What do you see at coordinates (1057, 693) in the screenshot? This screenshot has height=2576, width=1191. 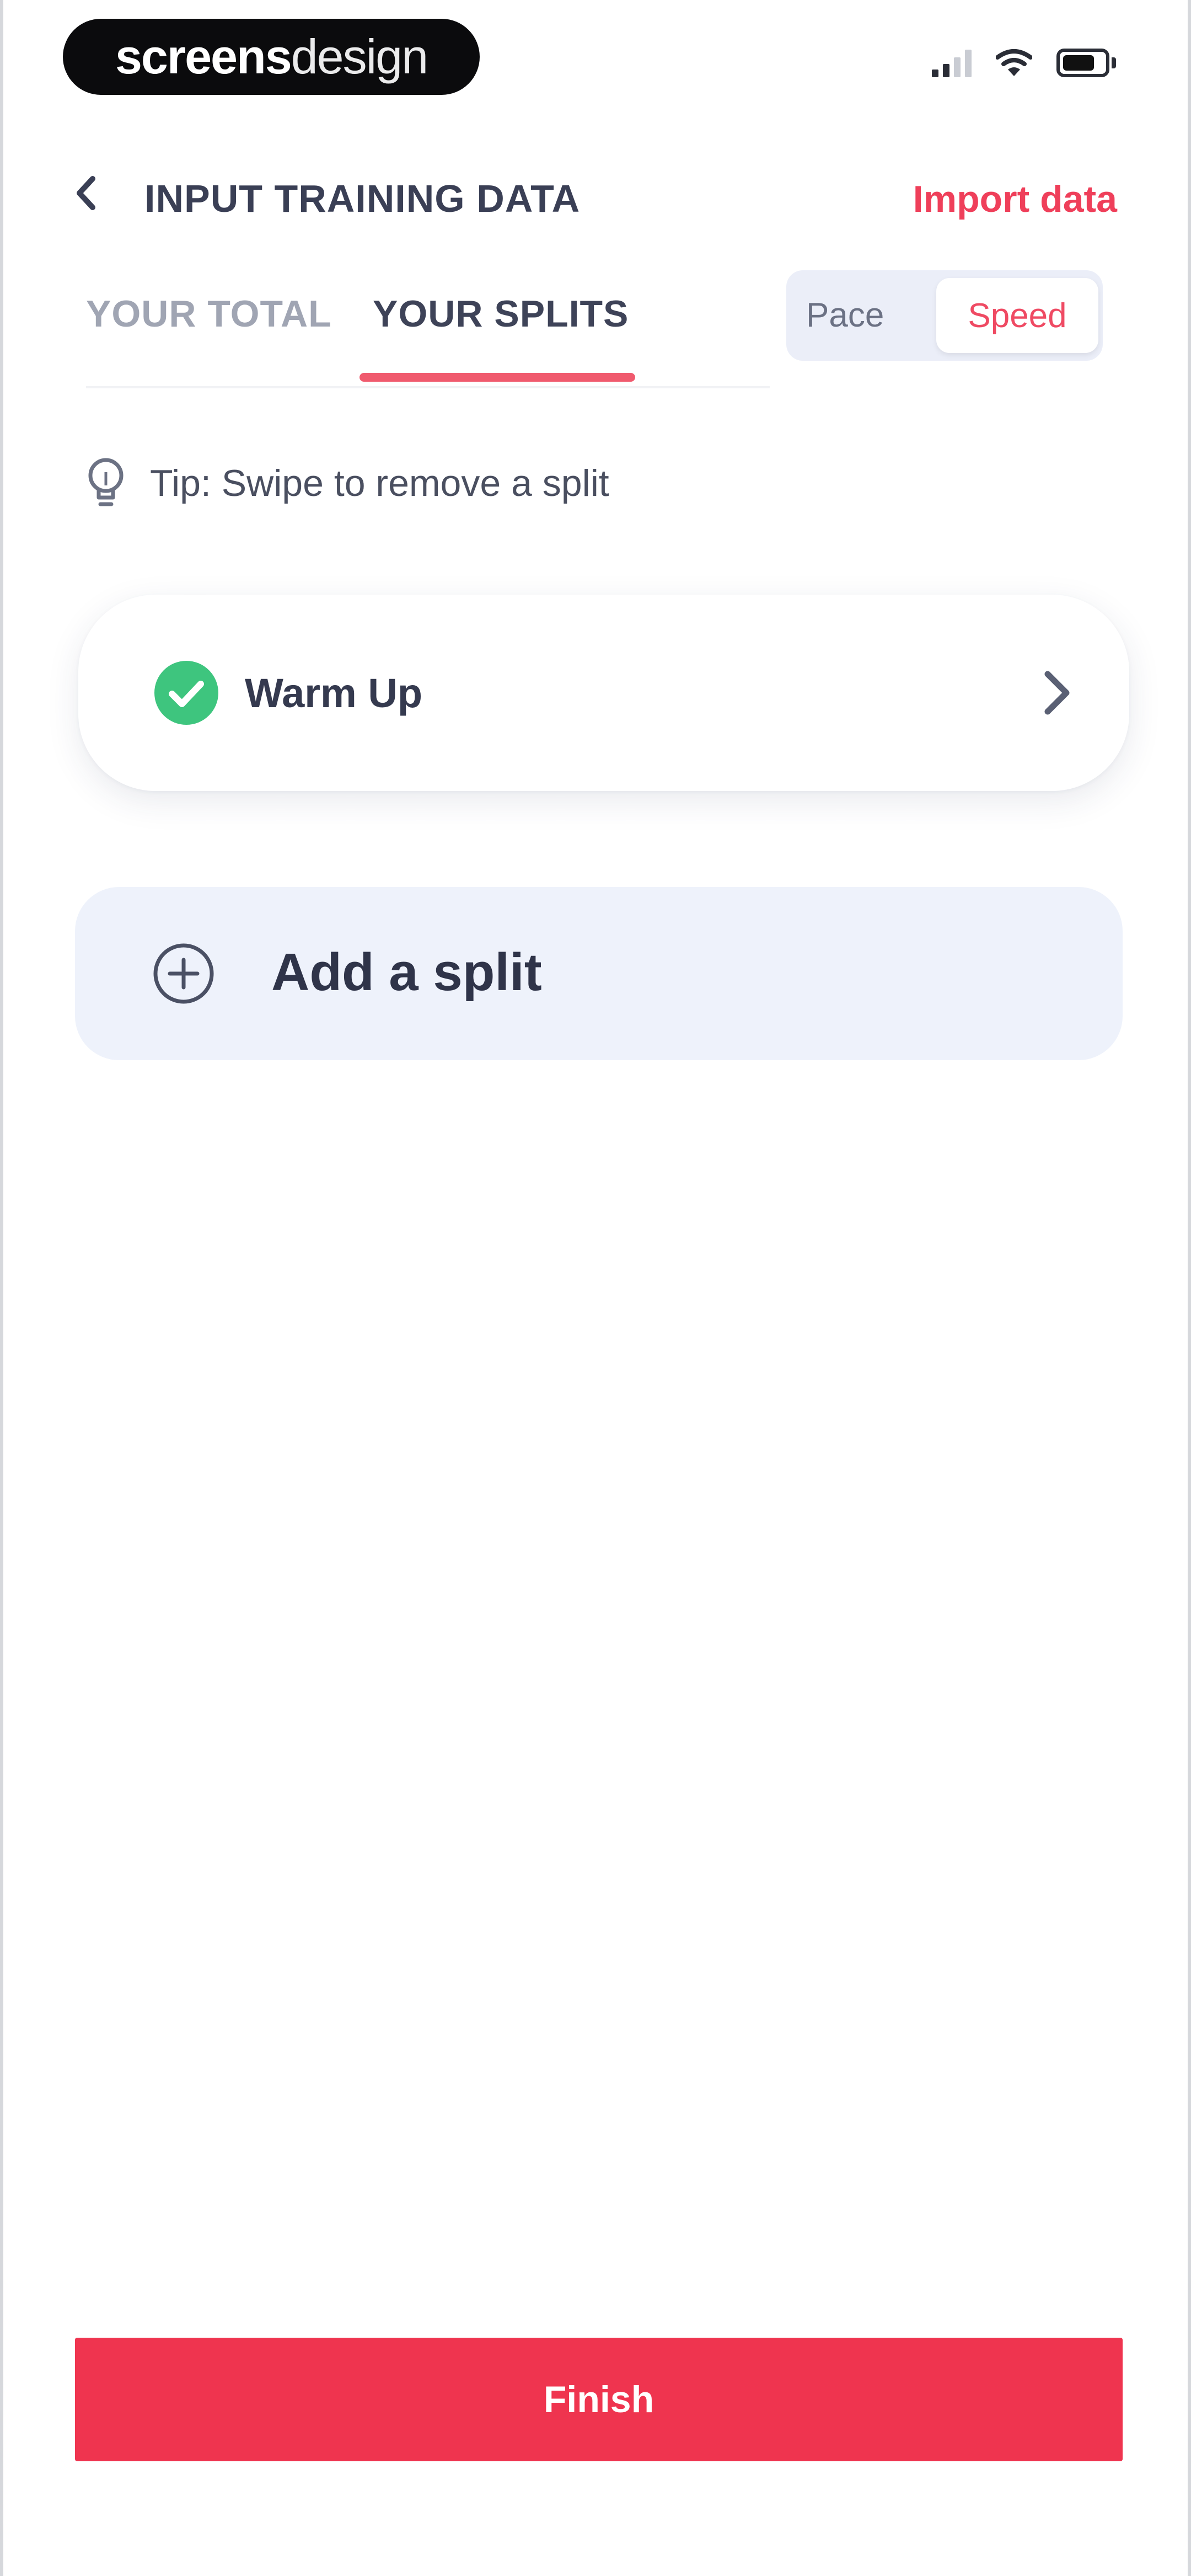 I see `chevron-right-icon` at bounding box center [1057, 693].